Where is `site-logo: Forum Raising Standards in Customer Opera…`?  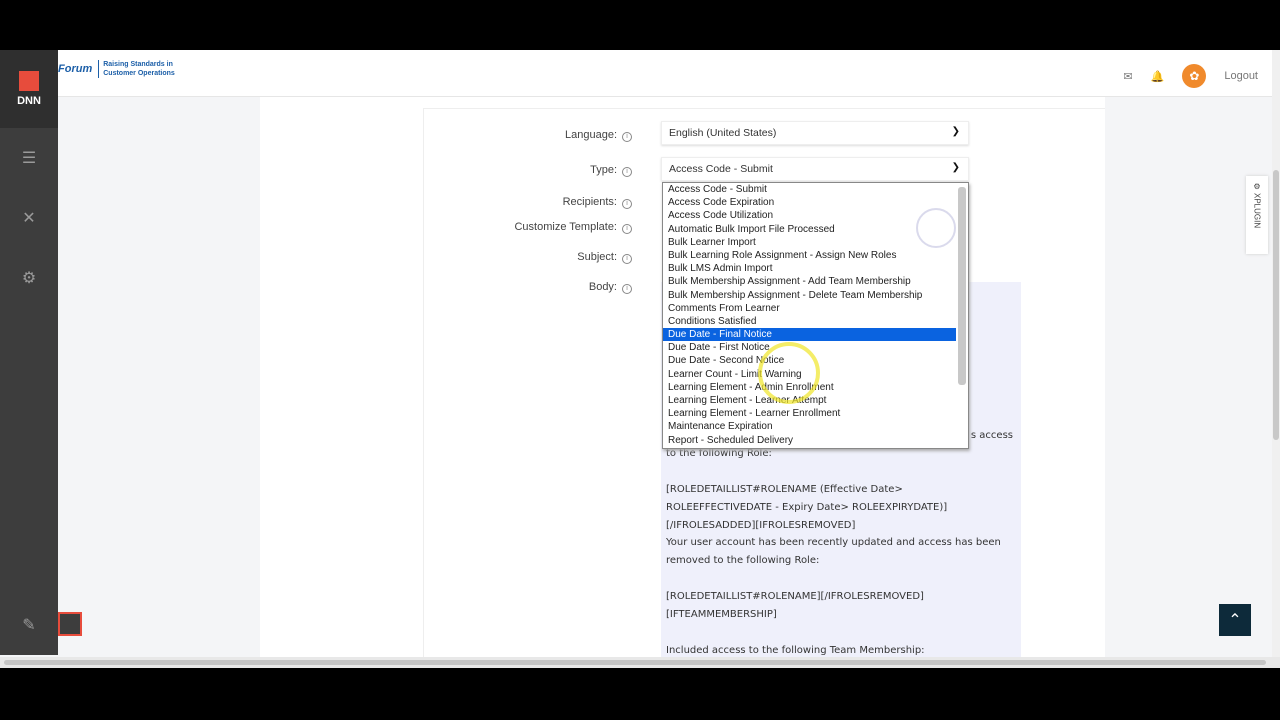 site-logo: Forum Raising Standards in Customer Opera… is located at coordinates (116, 69).